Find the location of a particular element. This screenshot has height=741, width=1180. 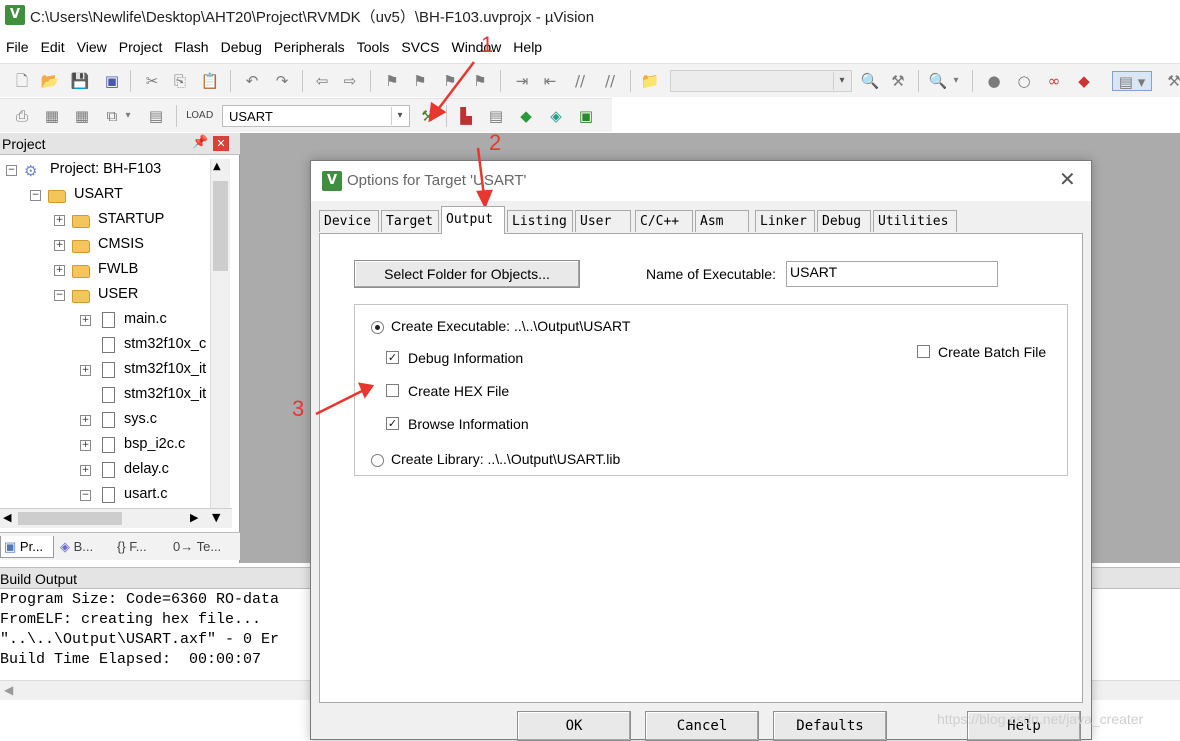

menu-file: File is located at coordinates (17, 47).